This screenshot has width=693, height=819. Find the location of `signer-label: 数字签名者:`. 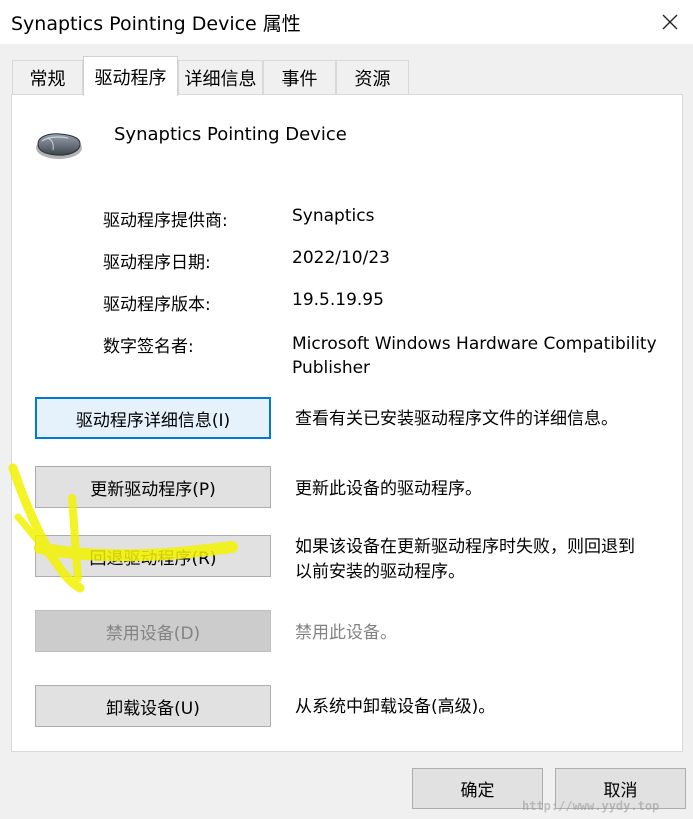

signer-label: 数字签名者: is located at coordinates (148, 347).